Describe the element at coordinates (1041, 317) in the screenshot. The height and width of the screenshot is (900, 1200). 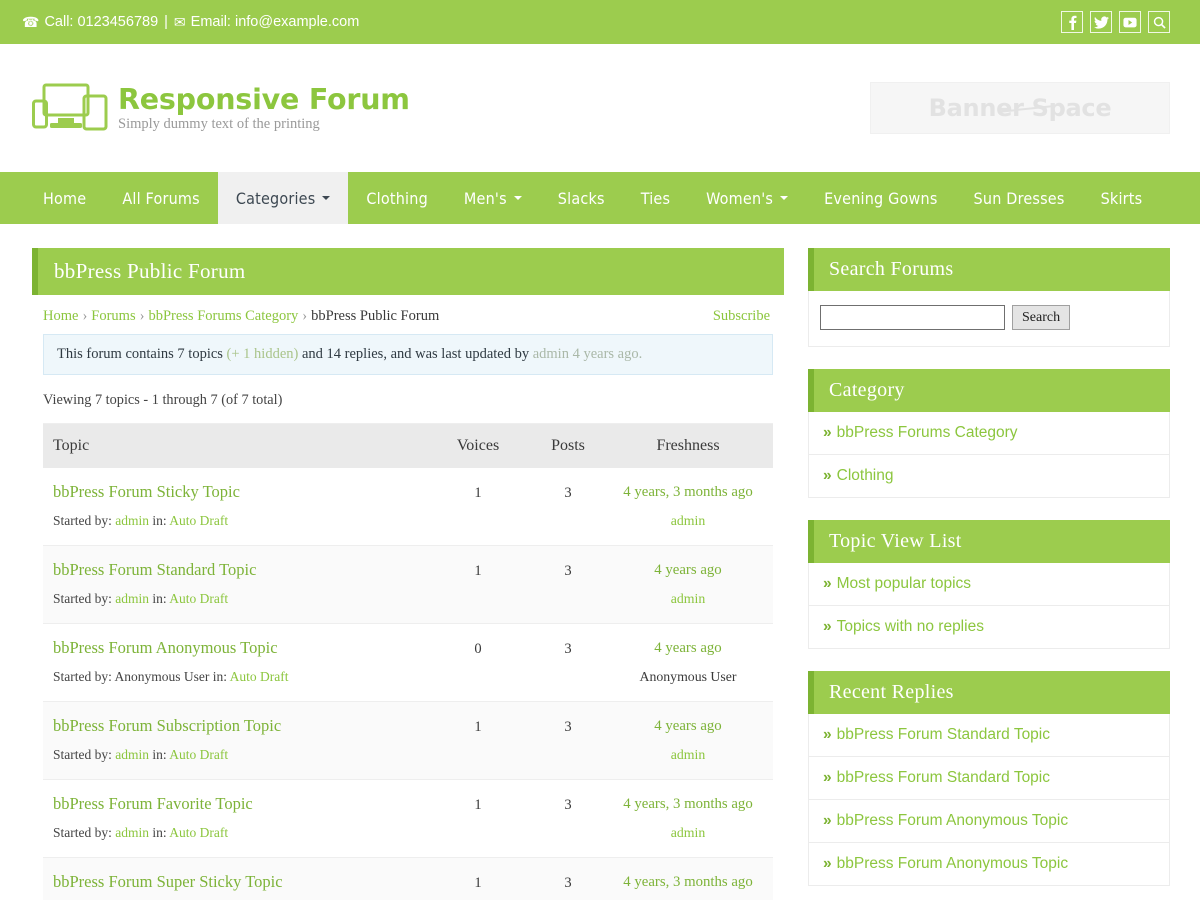
I see `search-button: Search` at that location.